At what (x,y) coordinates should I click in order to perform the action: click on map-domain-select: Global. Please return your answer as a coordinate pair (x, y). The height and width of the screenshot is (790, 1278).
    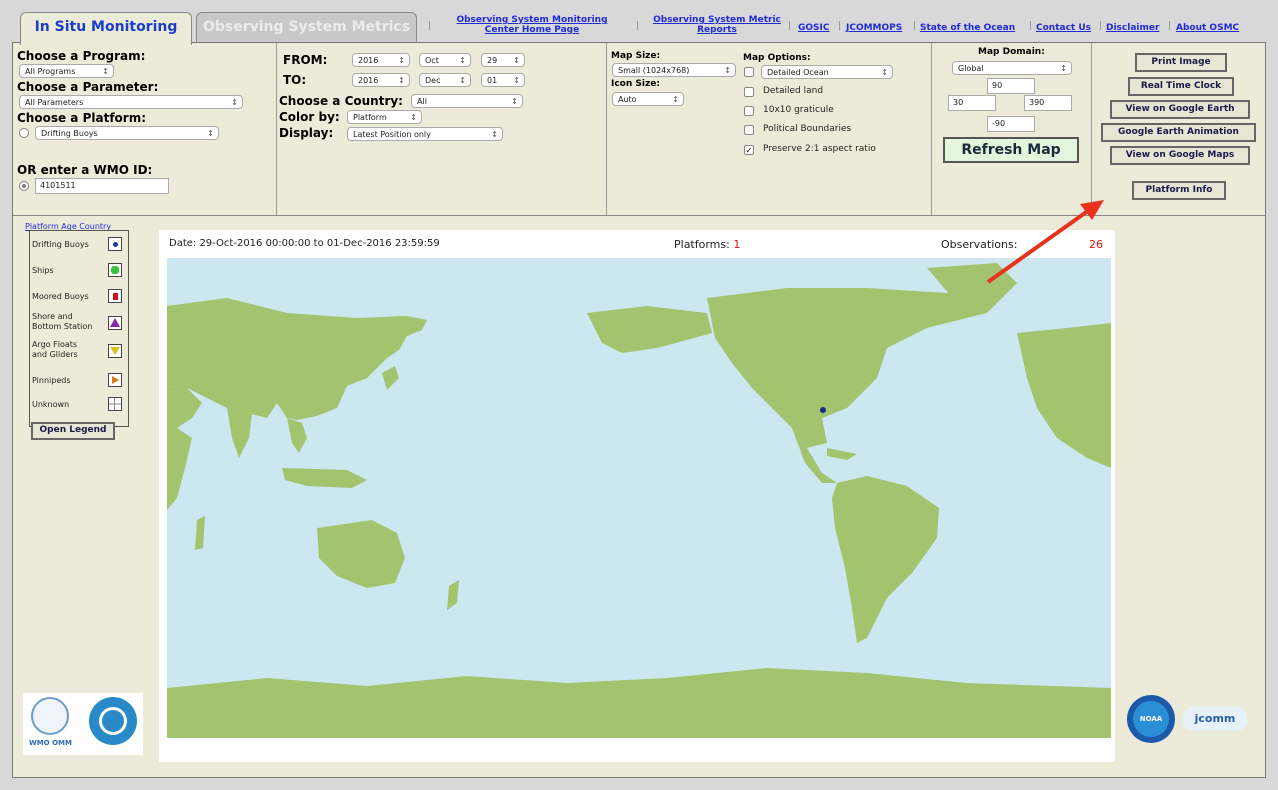
    Looking at the image, I should click on (1012, 68).